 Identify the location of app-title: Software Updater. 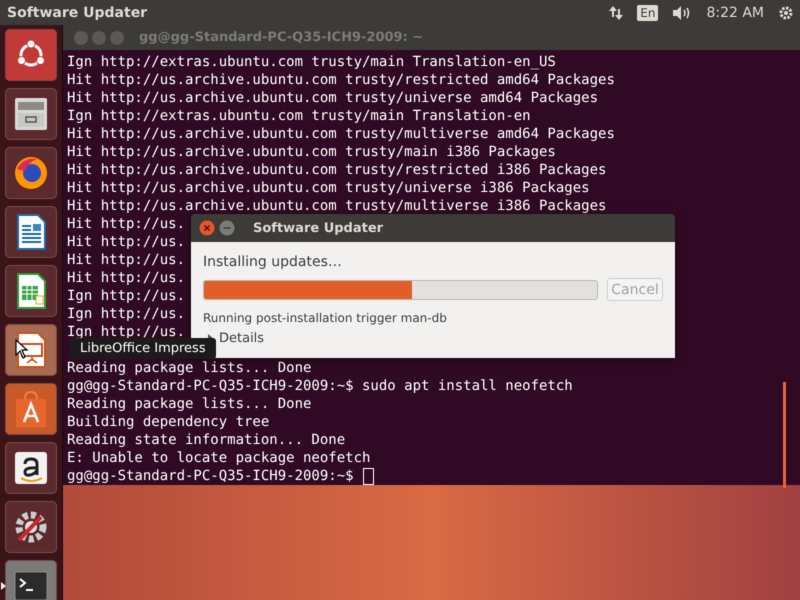
(77, 12).